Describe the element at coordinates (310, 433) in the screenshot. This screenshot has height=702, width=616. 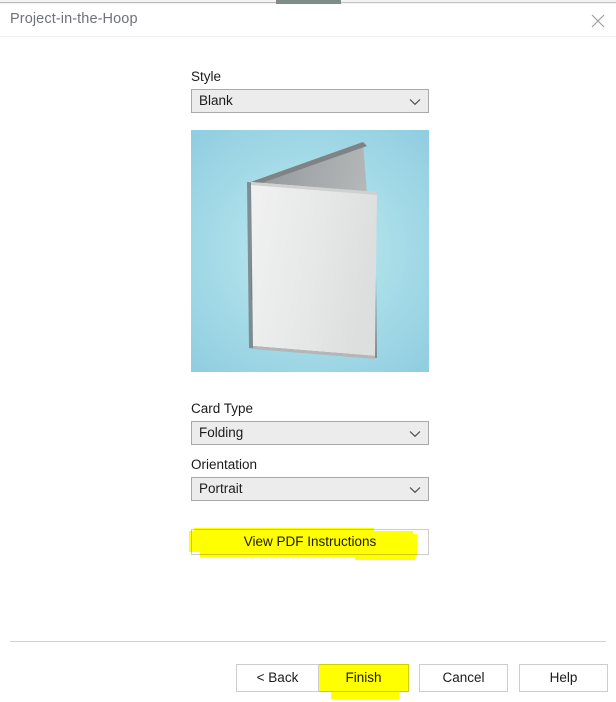
I see `card-type-dropdown: Folding` at that location.